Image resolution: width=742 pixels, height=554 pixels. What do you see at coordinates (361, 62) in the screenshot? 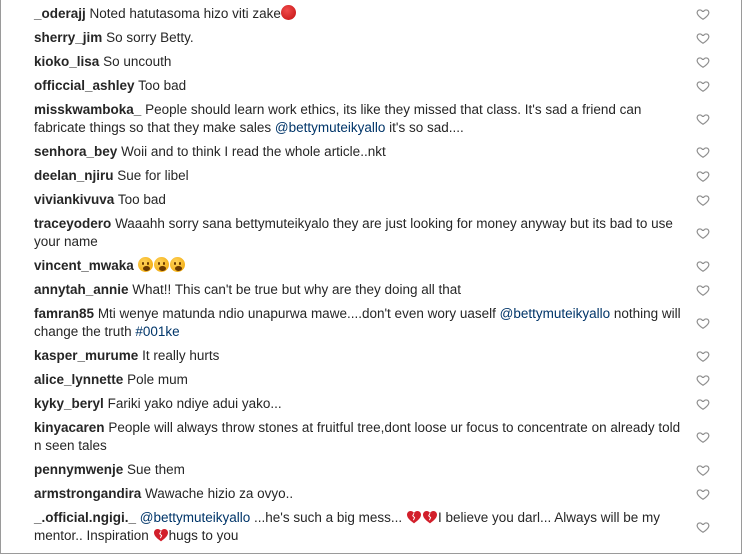
I see `comment-text: kioko_lisa So uncouth` at bounding box center [361, 62].